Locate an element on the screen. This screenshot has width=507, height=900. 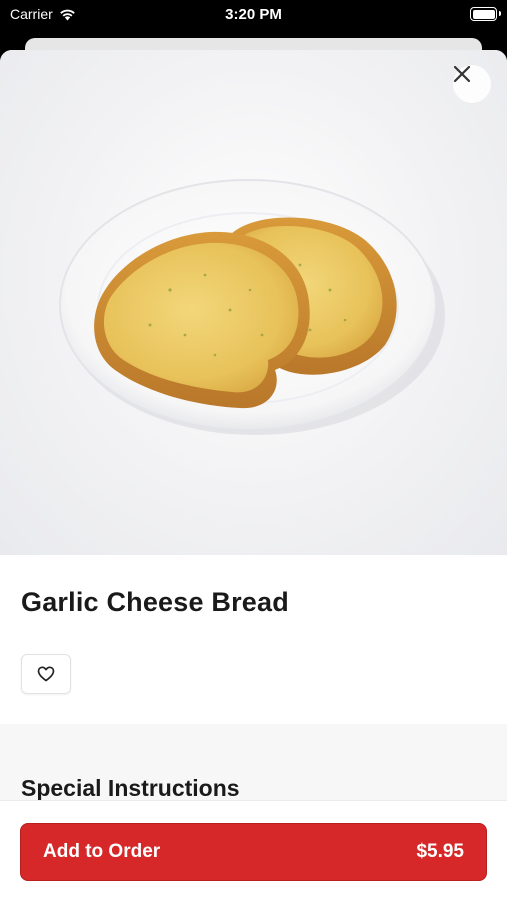
add-to-order-label: Add to Order is located at coordinates (102, 851).